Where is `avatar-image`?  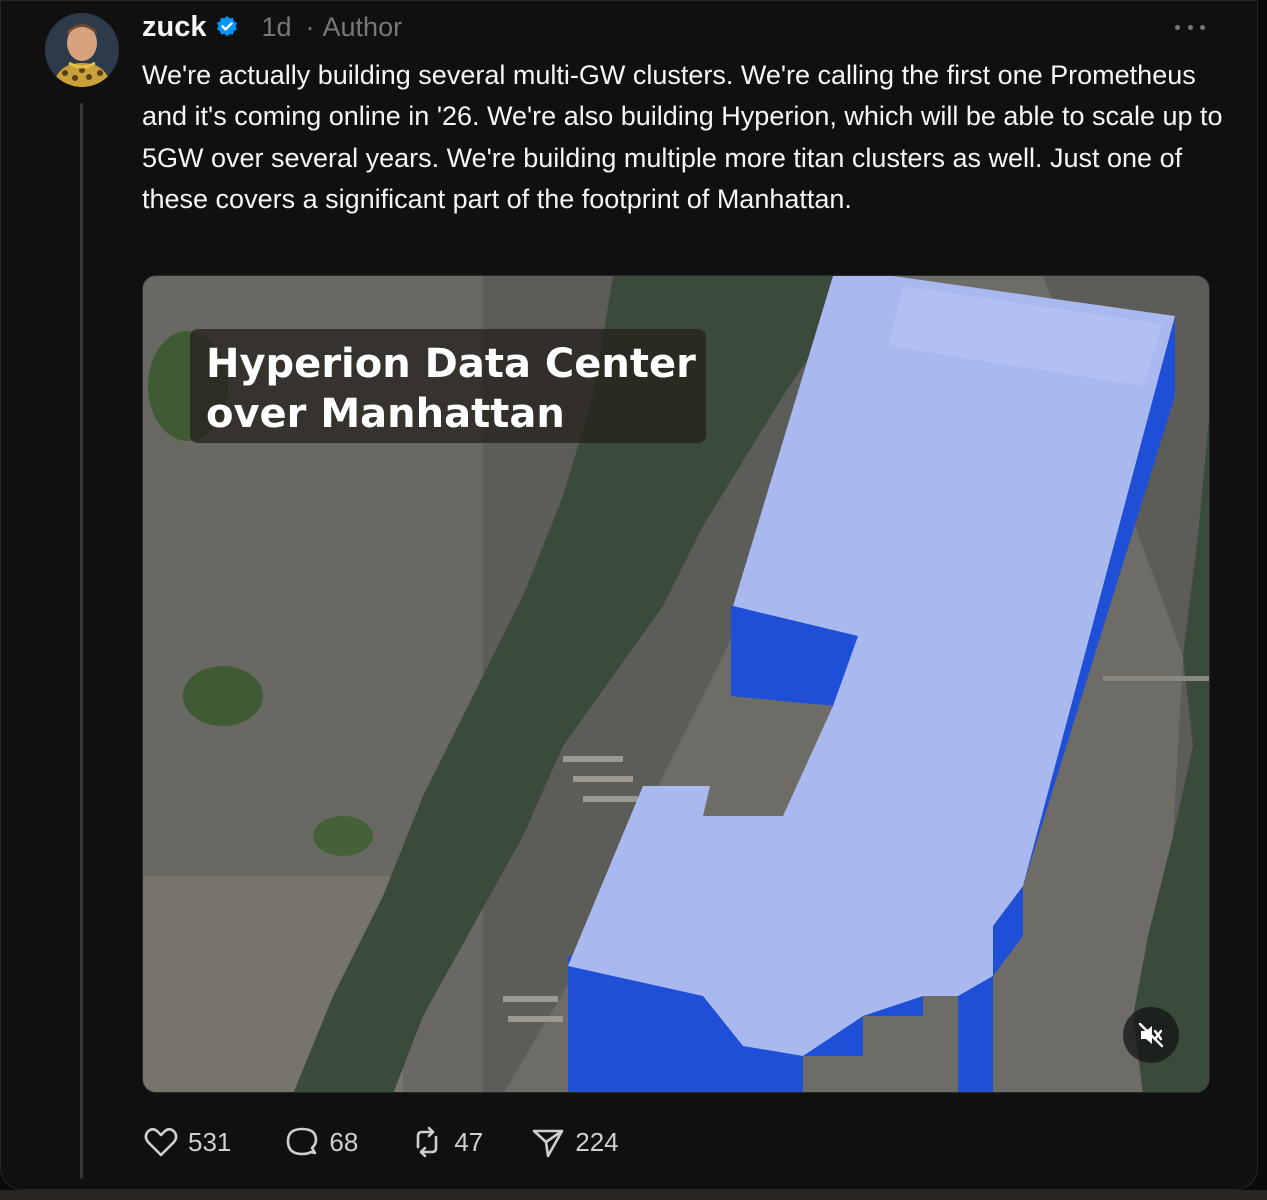
avatar-image is located at coordinates (82, 50).